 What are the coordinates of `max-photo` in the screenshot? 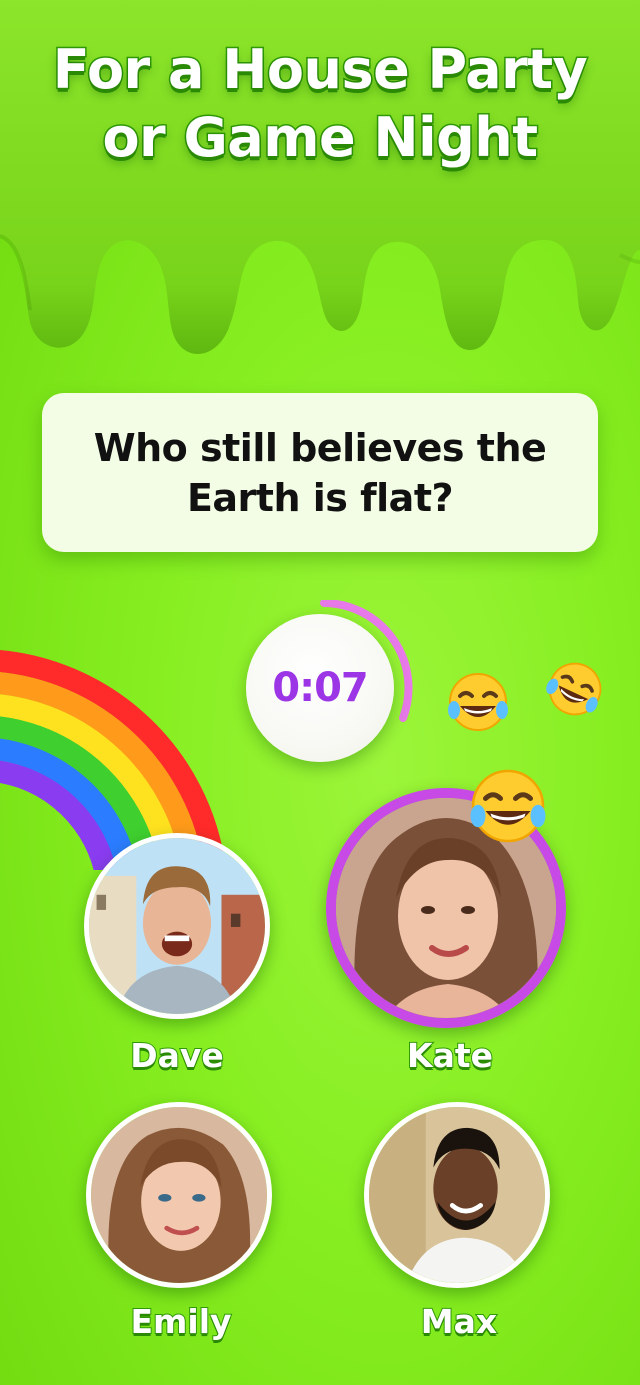 It's located at (457, 1195).